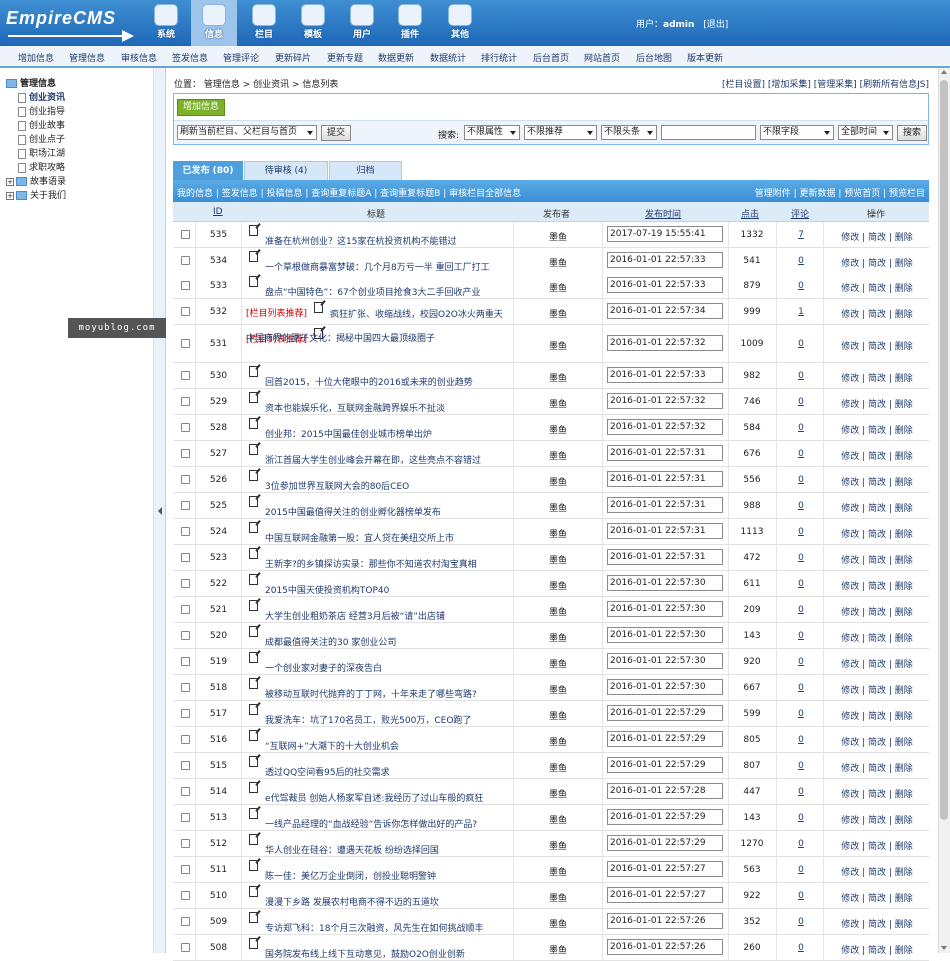  What do you see at coordinates (389, 589) in the screenshot?
I see `row-title-link: 2015中国天使投资机构TOP40` at bounding box center [389, 589].